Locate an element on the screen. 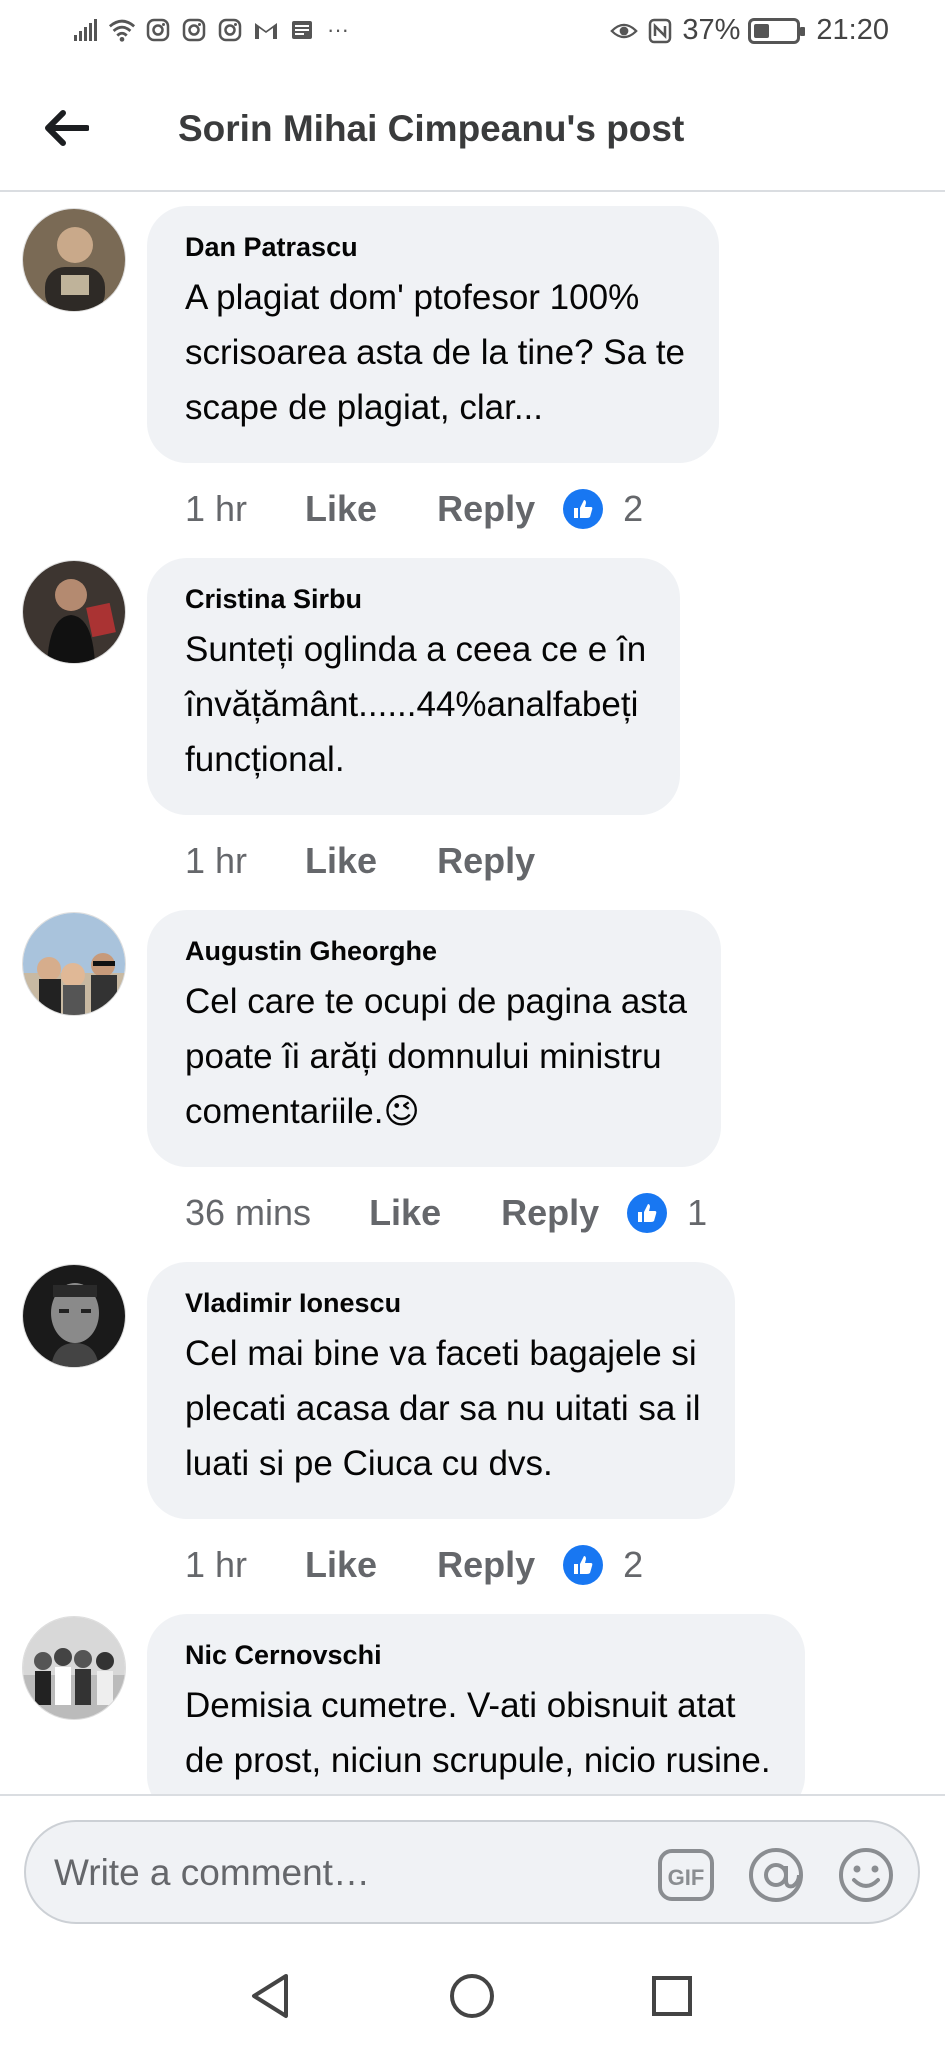 The height and width of the screenshot is (2048, 945). back-button is located at coordinates (66, 128).